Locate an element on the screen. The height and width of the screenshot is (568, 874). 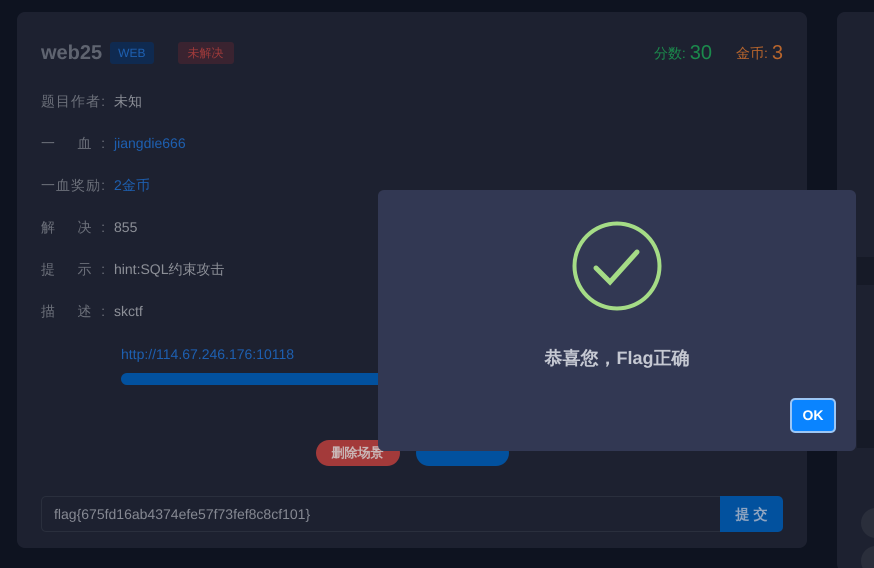
score-label: 分数: is located at coordinates (670, 53).